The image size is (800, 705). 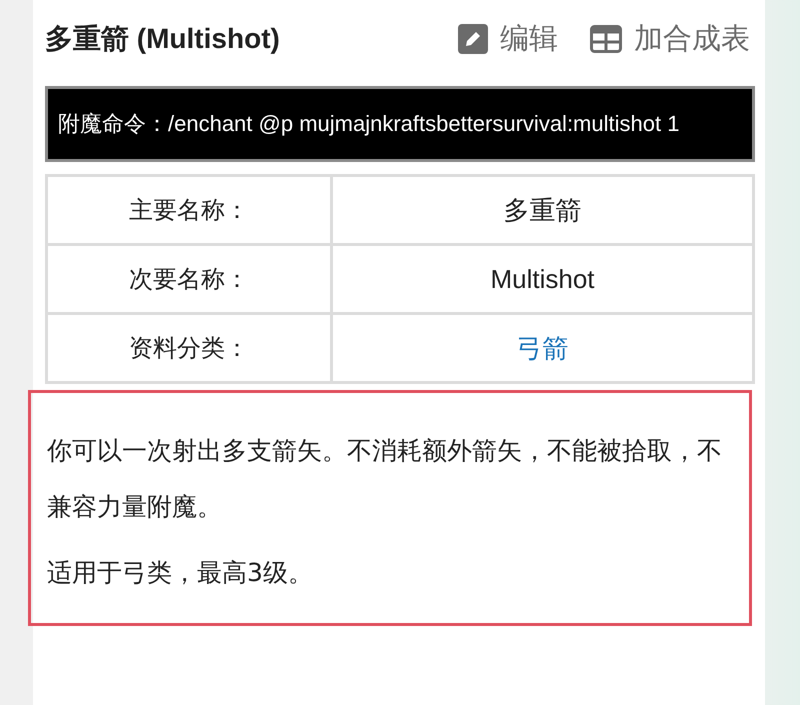 I want to click on table-cell: 主要名称：, so click(x=189, y=210).